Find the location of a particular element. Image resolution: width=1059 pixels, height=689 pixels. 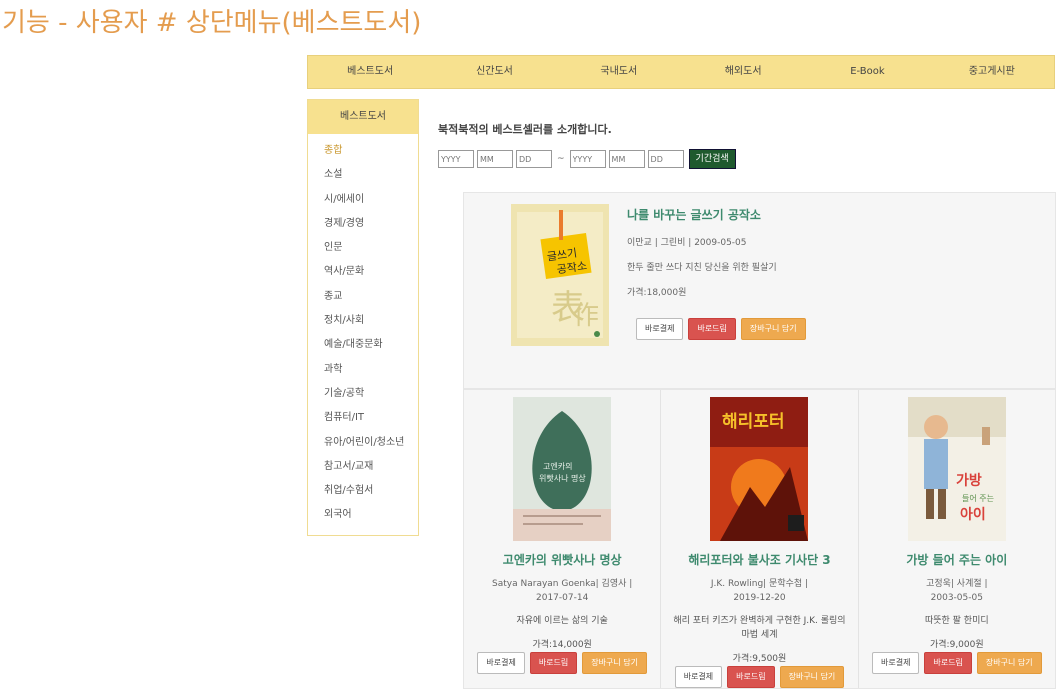

sidebar-item-politics: 정치/사회 is located at coordinates (371, 324).